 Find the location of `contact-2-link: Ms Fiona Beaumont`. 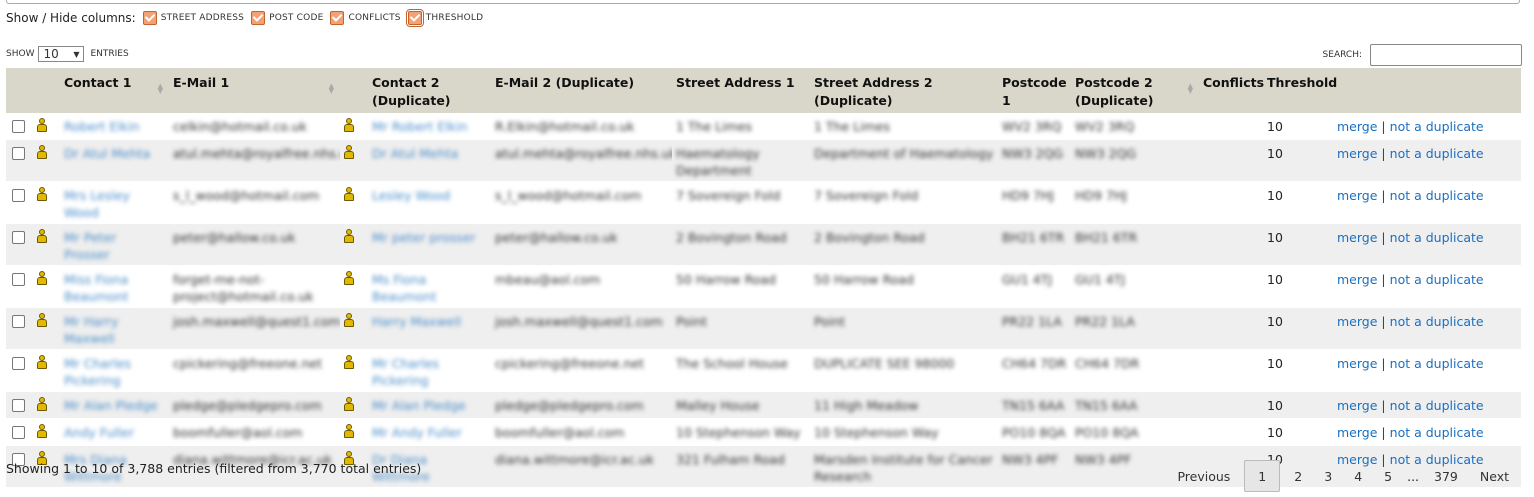

contact-2-link: Ms Fiona Beaumont is located at coordinates (404, 288).